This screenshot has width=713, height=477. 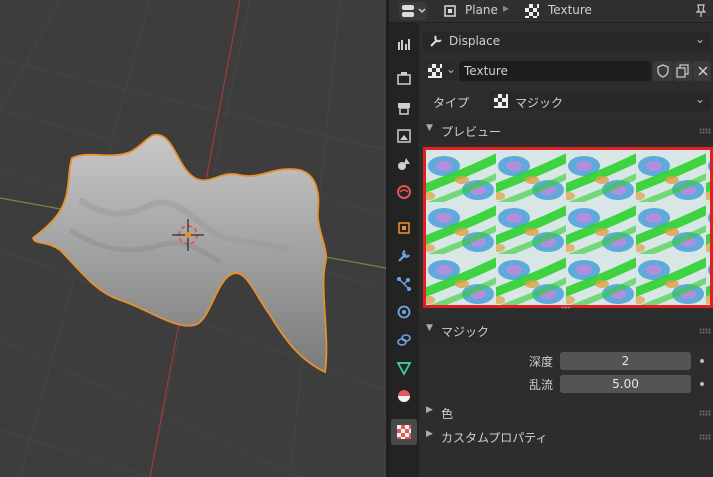 I want to click on texture-type-value: マジック, so click(x=539, y=103).